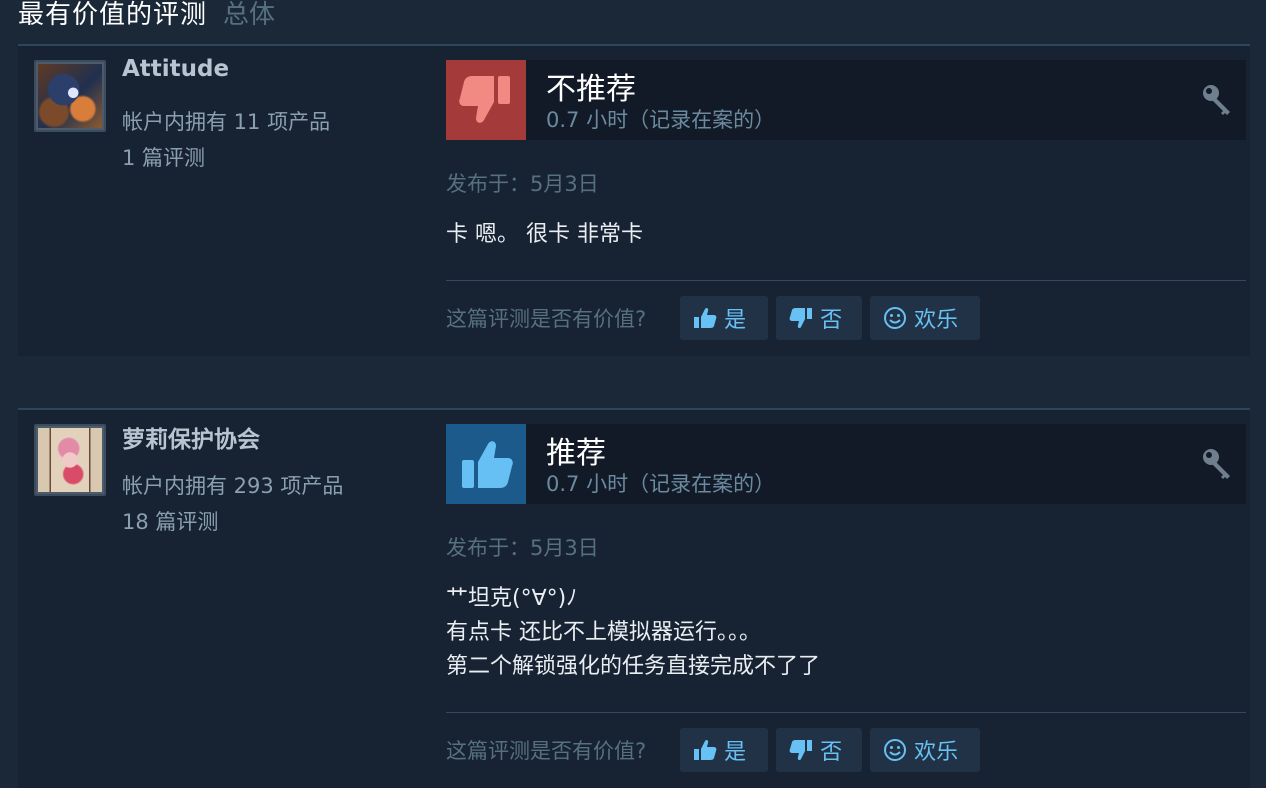 Image resolution: width=1266 pixels, height=788 pixels. I want to click on review-body: 卡 嗯。 很卡 非常卡, so click(544, 235).